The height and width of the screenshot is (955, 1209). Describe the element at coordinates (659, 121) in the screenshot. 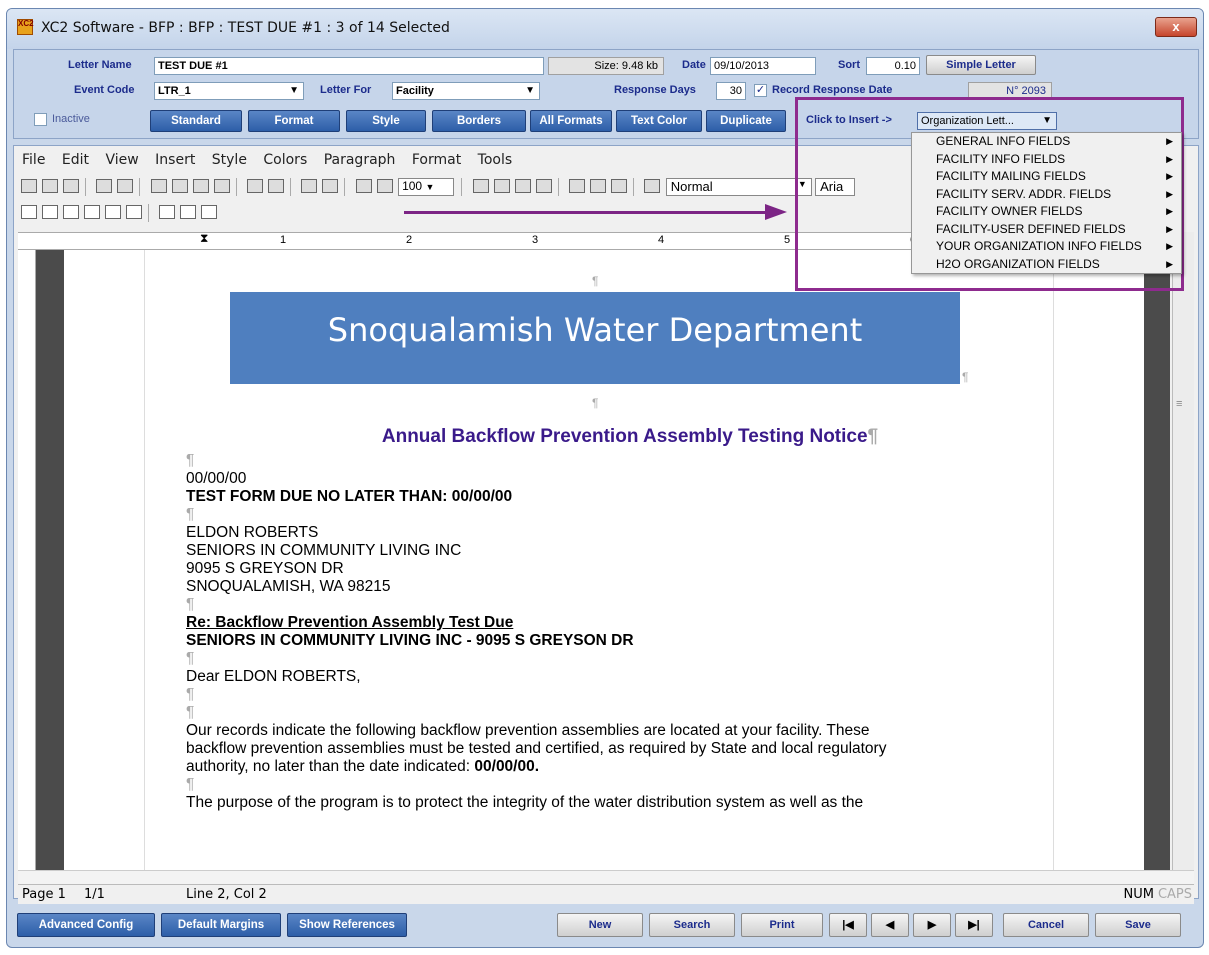

I see `text-color-button: Text Color` at that location.